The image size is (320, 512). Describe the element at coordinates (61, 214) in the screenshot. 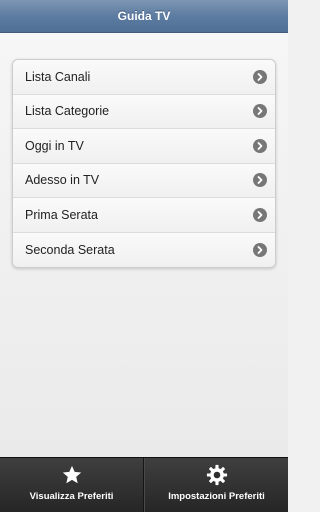

I see `menu-item-label: Prima Serata` at that location.